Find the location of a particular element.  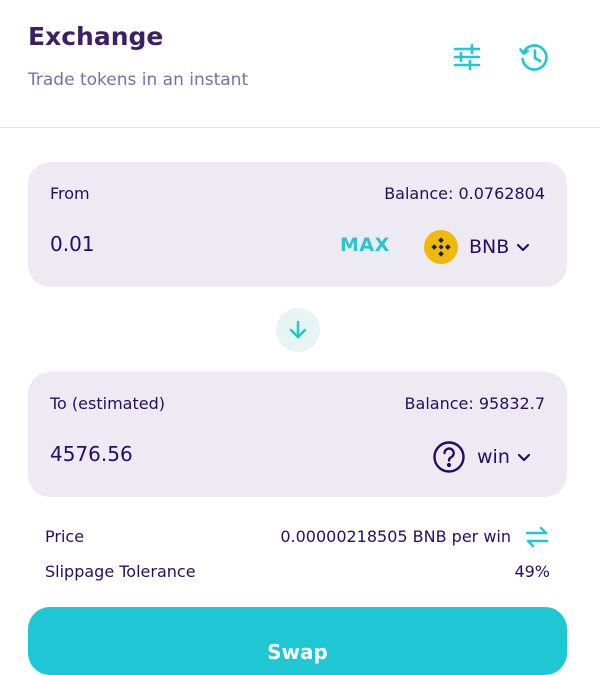

page-title: Exchange is located at coordinates (96, 36).